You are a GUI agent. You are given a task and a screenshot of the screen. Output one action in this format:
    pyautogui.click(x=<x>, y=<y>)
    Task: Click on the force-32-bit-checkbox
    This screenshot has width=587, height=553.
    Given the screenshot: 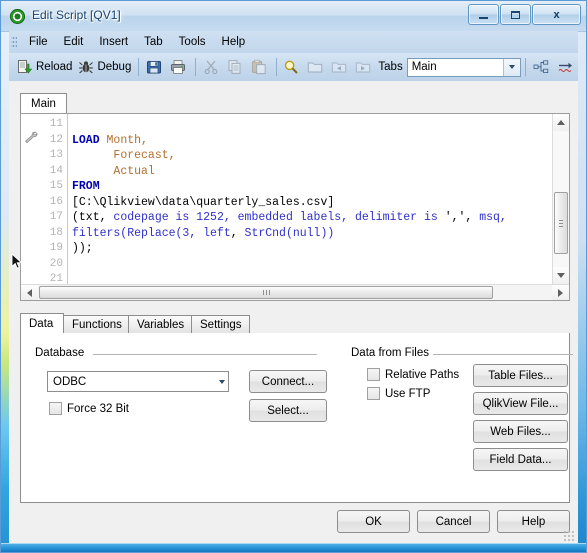 What is the action you would take?
    pyautogui.click(x=55, y=408)
    